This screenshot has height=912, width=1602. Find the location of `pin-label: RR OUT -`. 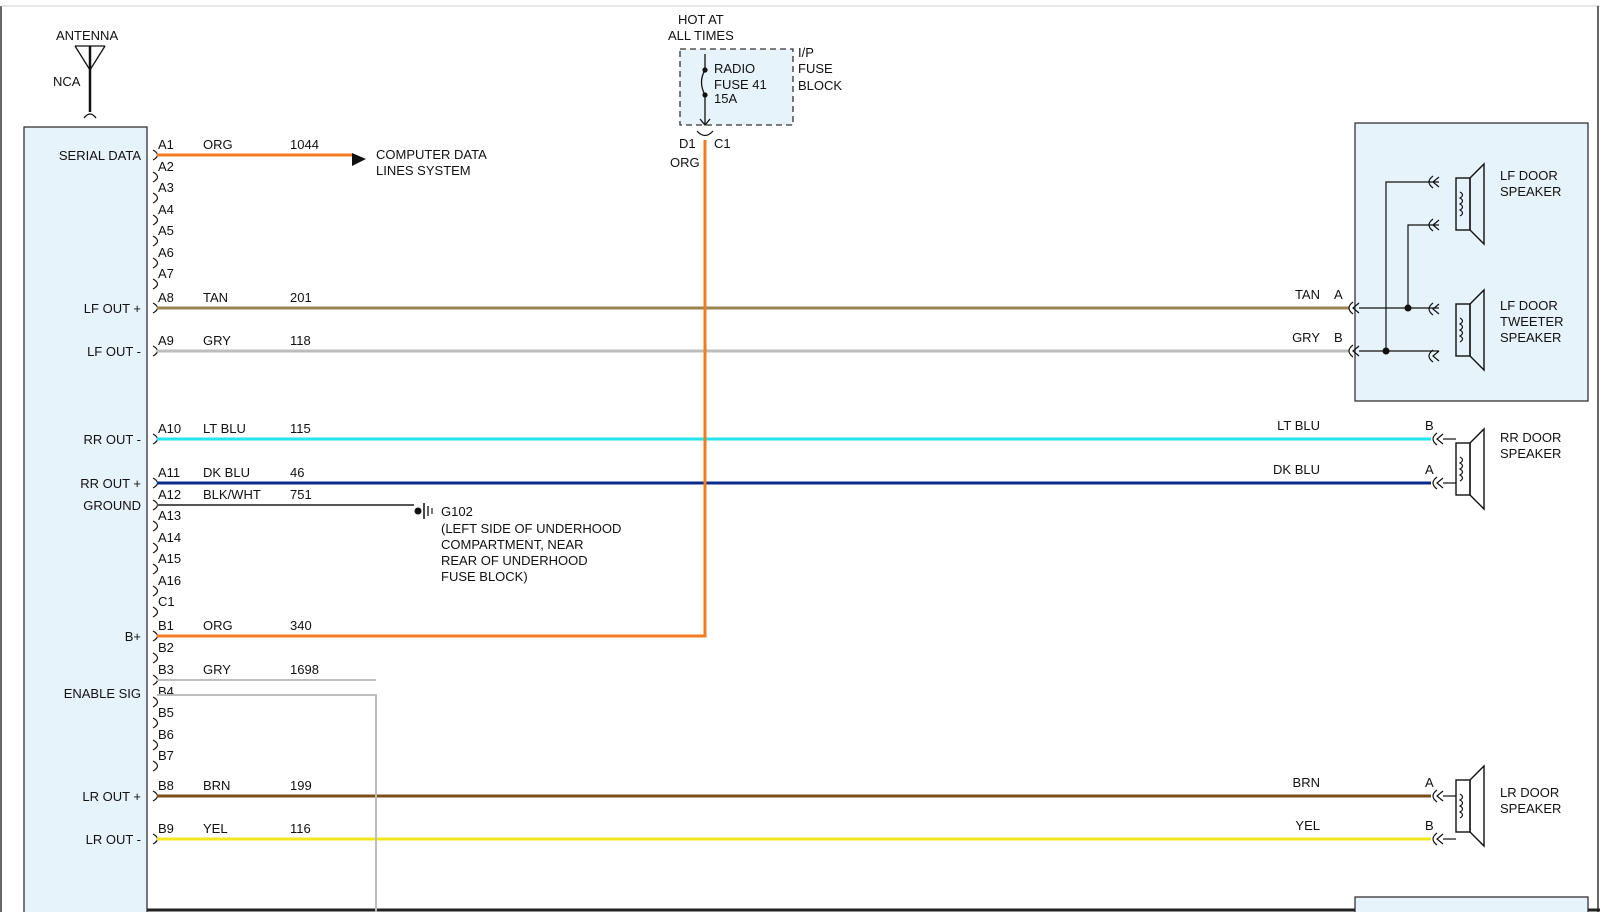

pin-label: RR OUT - is located at coordinates (112, 439).